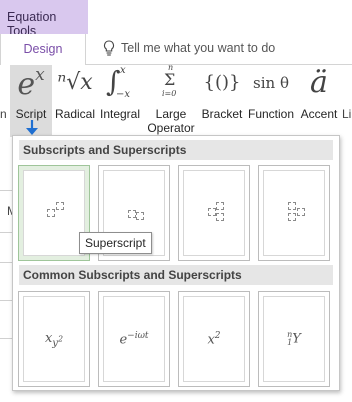 This screenshot has height=402, width=352. What do you see at coordinates (109, 48) in the screenshot?
I see `lightbulb-icon` at bounding box center [109, 48].